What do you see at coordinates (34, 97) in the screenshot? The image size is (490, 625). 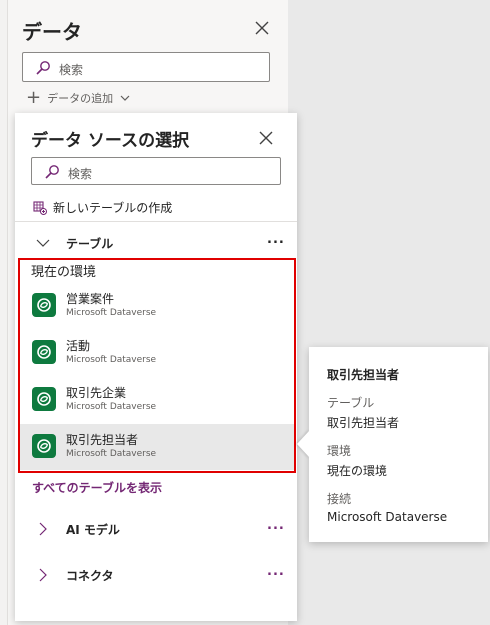 I see `plus-icon: +` at bounding box center [34, 97].